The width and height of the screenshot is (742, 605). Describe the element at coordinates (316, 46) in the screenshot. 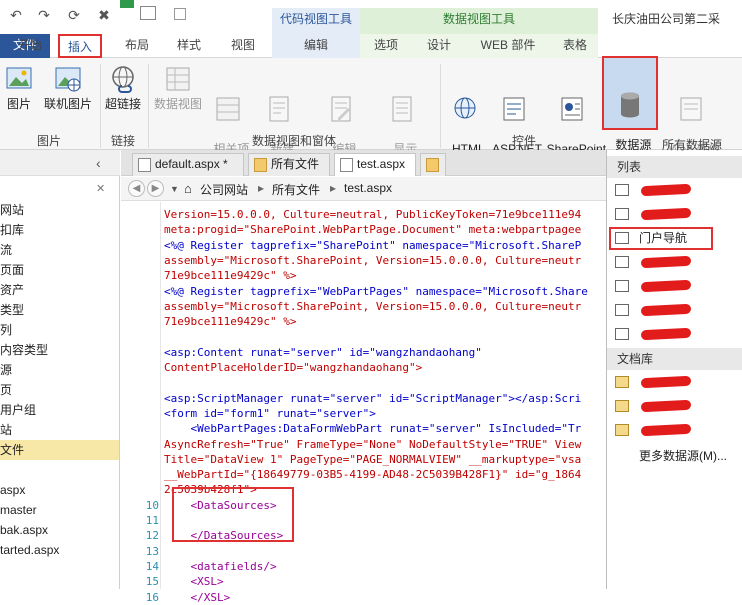

I see `tab-edit: 编辑` at that location.